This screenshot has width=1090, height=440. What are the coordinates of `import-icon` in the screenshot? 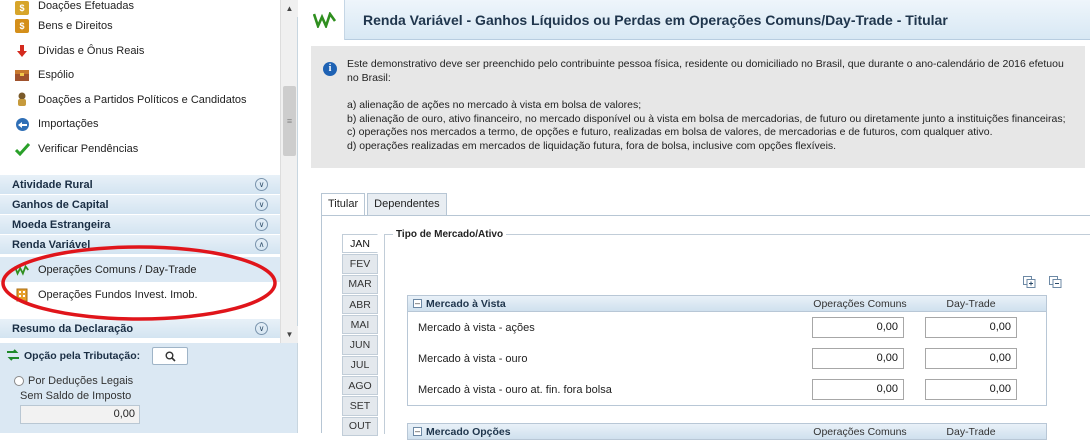 It's located at (22, 124).